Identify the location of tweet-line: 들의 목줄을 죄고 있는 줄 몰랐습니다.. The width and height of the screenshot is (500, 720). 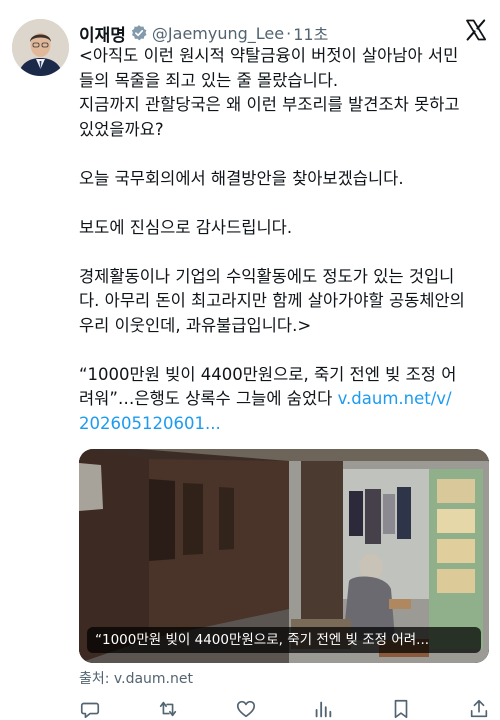
(209, 80).